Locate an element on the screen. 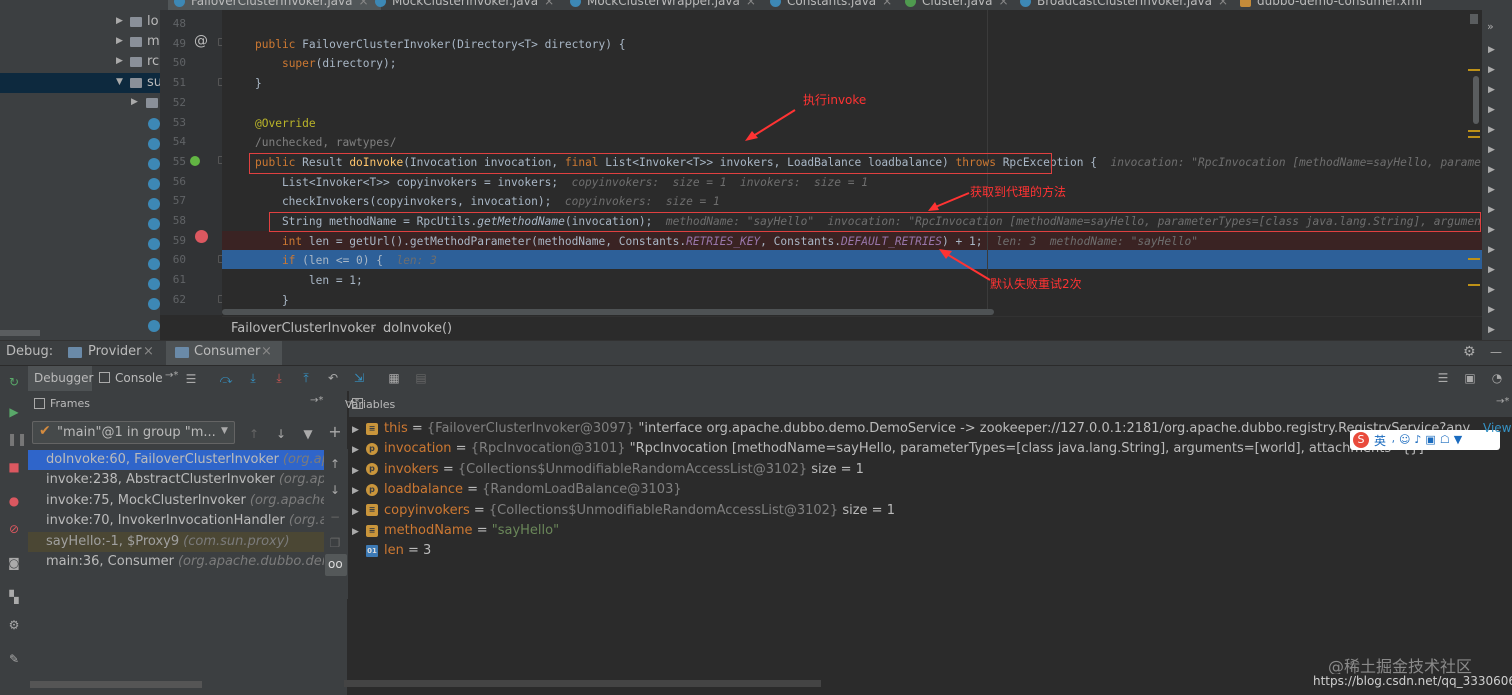  expand-arrow-icon: ▶ is located at coordinates (359, 471).